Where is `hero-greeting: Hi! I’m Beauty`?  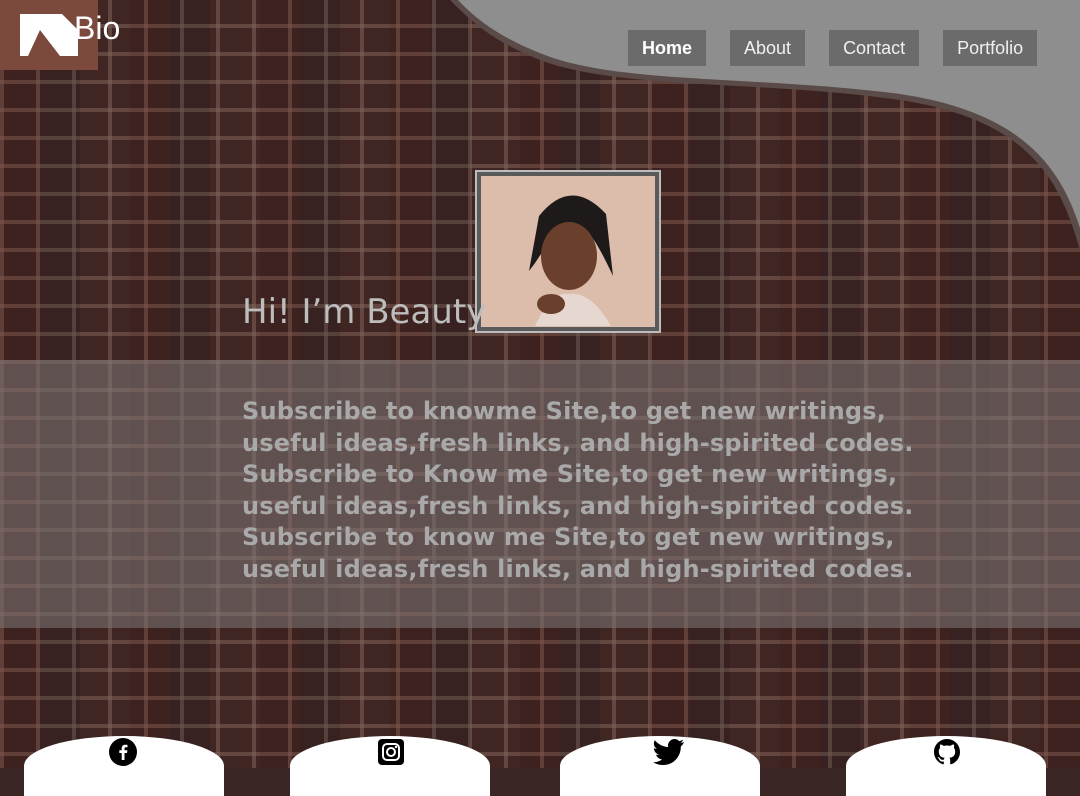 hero-greeting: Hi! I’m Beauty is located at coordinates (364, 312).